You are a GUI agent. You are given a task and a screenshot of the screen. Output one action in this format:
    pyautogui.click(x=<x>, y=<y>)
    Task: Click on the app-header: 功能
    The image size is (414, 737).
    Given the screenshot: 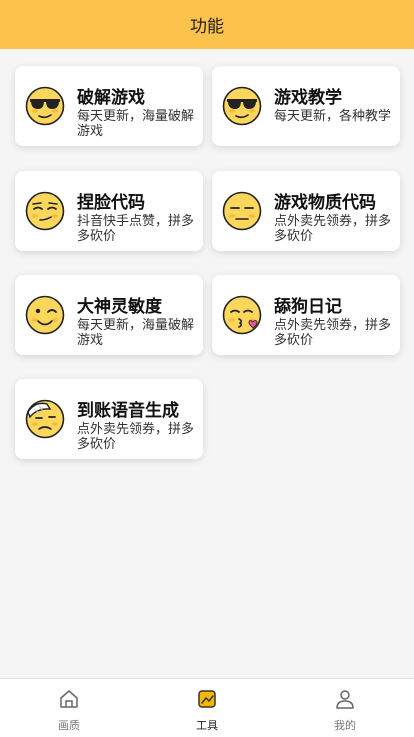 What is the action you would take?
    pyautogui.click(x=207, y=24)
    